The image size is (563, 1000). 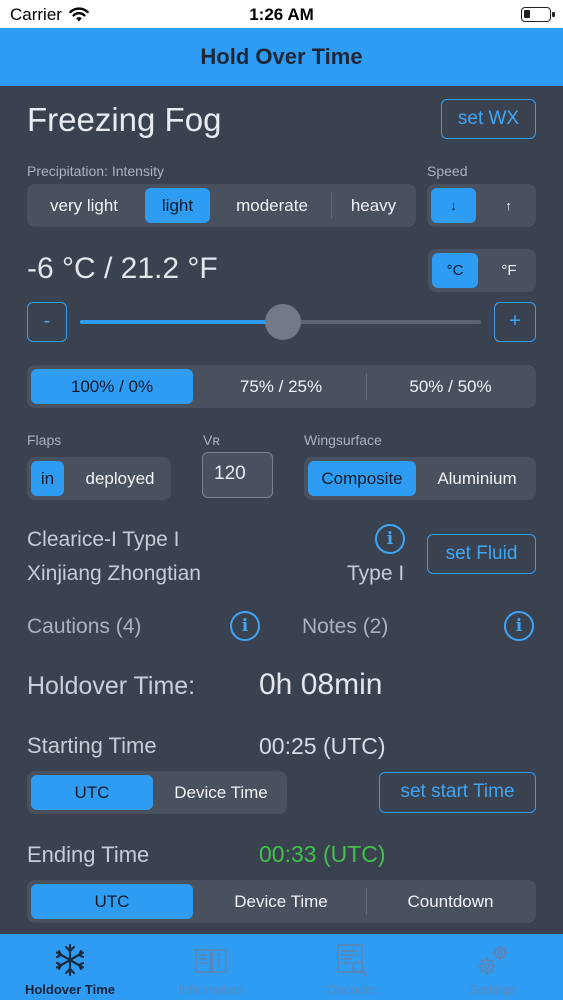 What do you see at coordinates (272, 205) in the screenshot?
I see `precip-option-moderate: moderate` at bounding box center [272, 205].